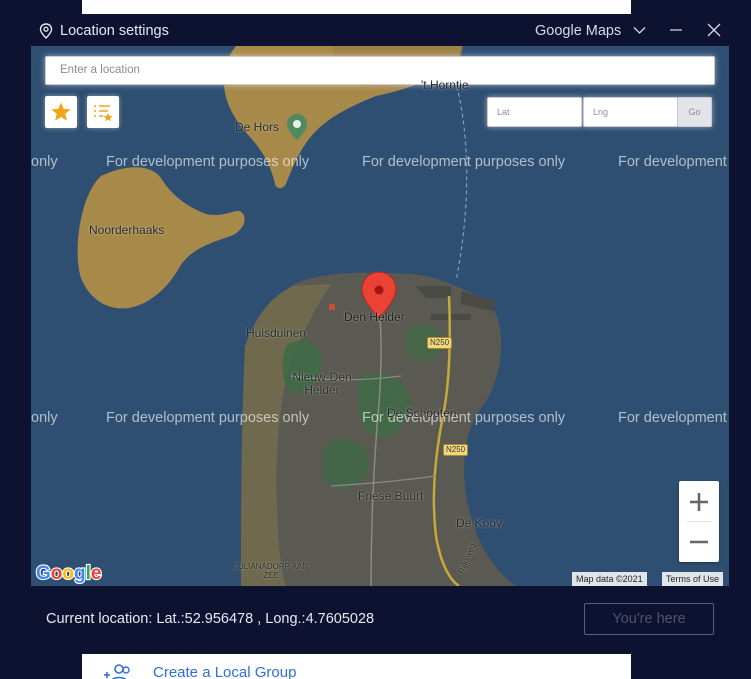 The height and width of the screenshot is (679, 751). I want to click on titlebar: Location settings Google Maps, so click(380, 31).